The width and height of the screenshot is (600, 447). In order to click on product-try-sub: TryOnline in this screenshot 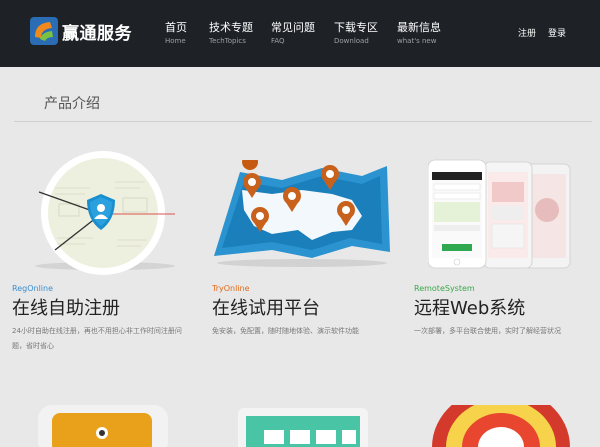, I will do `click(231, 288)`.